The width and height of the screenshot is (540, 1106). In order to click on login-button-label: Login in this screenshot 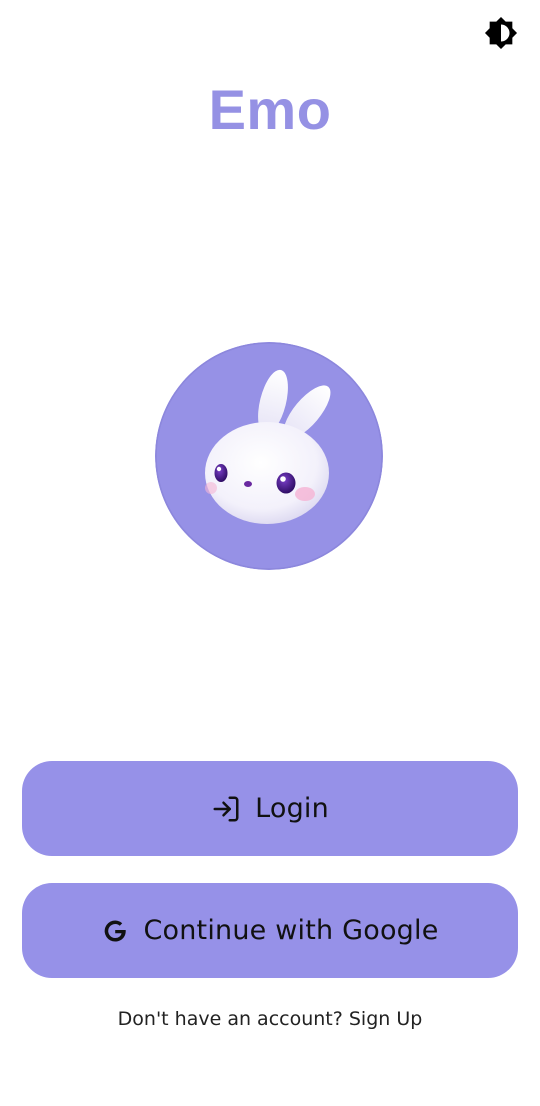, I will do `click(292, 808)`.